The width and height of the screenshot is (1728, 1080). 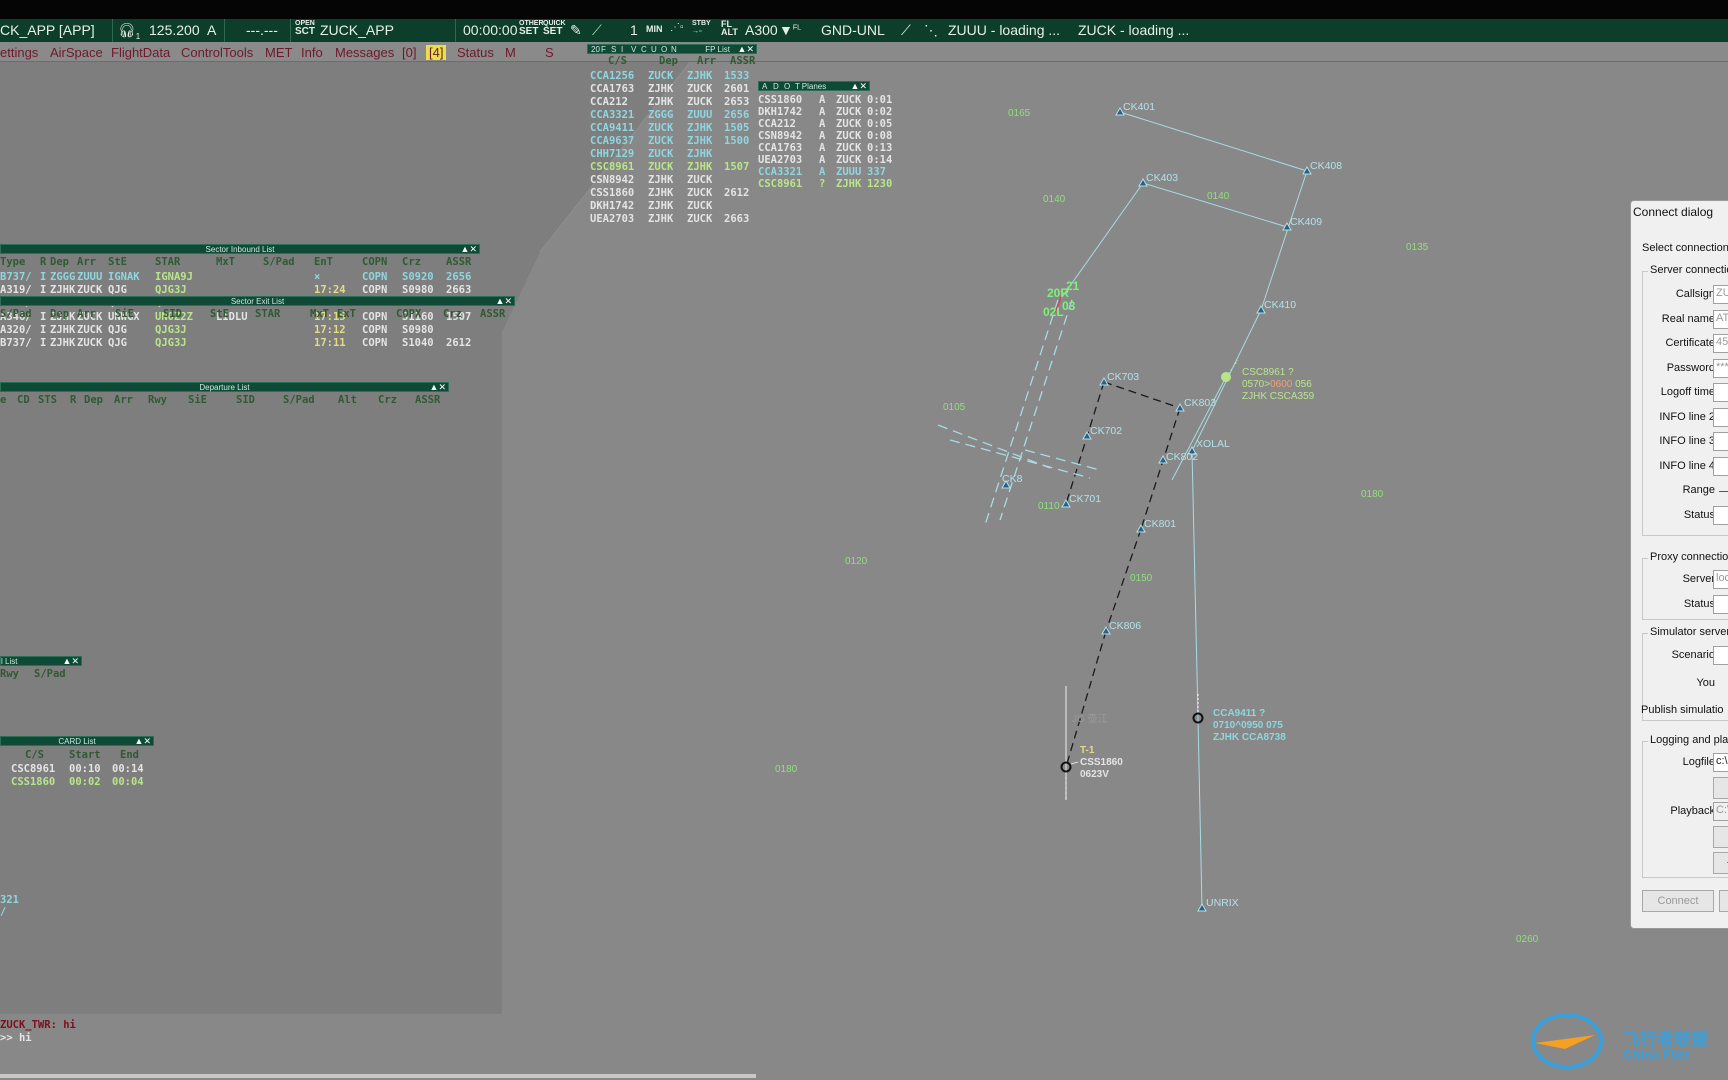 What do you see at coordinates (668, 61) in the screenshot?
I see `fp-list-column-header: Dep` at bounding box center [668, 61].